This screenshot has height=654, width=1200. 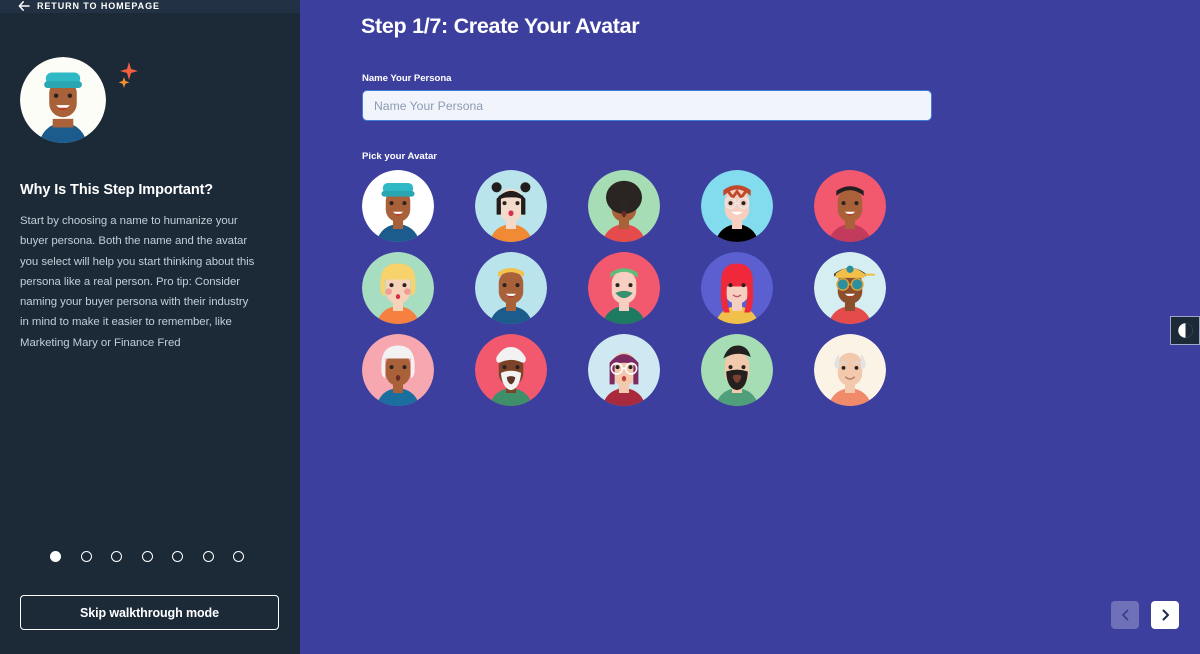 I want to click on return-to-homepage-label: RETURN TO HOMEPAGE, so click(x=98, y=6).